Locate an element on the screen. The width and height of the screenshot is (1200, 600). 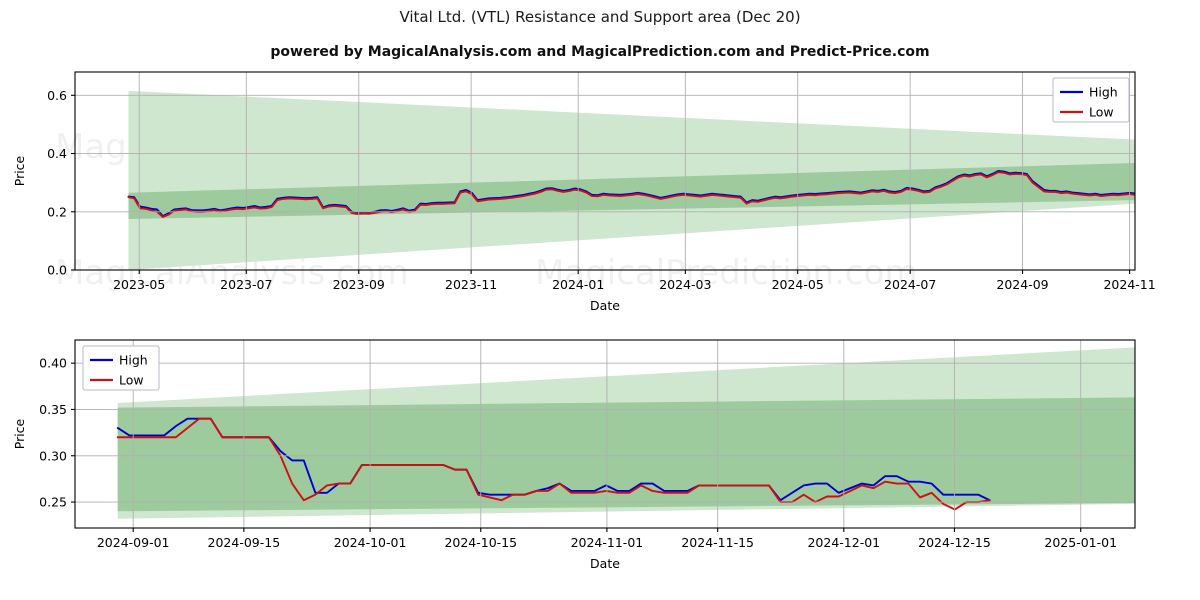
xtick-label: 2023-09 is located at coordinates (359, 284).